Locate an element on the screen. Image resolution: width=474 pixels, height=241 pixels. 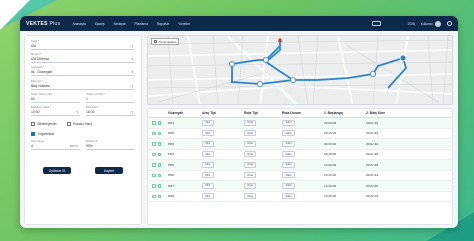
checkbox-routeless: Rotasız Varış is located at coordinates (79, 124).